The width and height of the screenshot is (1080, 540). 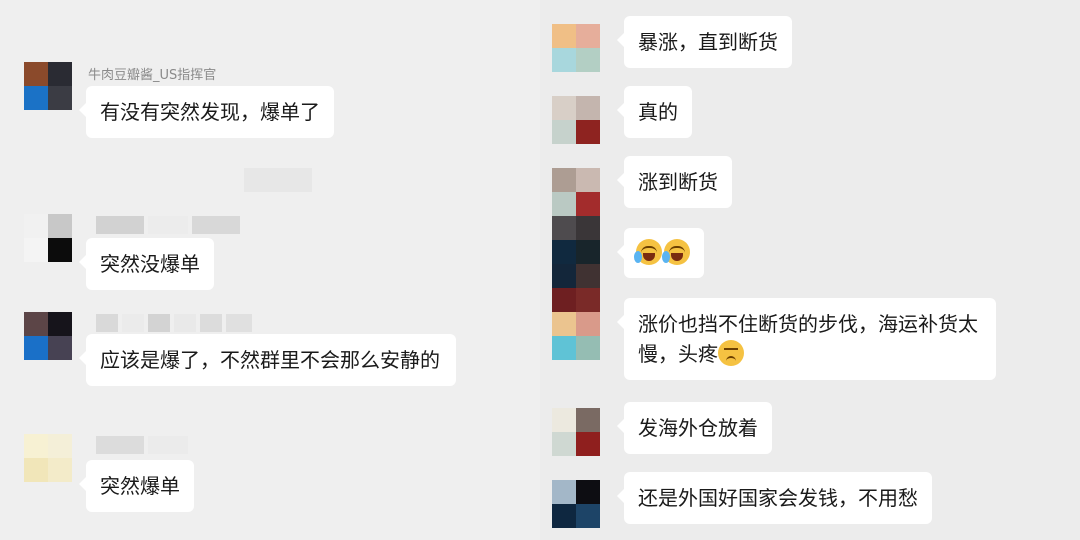 I want to click on message-bubble: 暴涨，直到断货, so click(x=704, y=42).